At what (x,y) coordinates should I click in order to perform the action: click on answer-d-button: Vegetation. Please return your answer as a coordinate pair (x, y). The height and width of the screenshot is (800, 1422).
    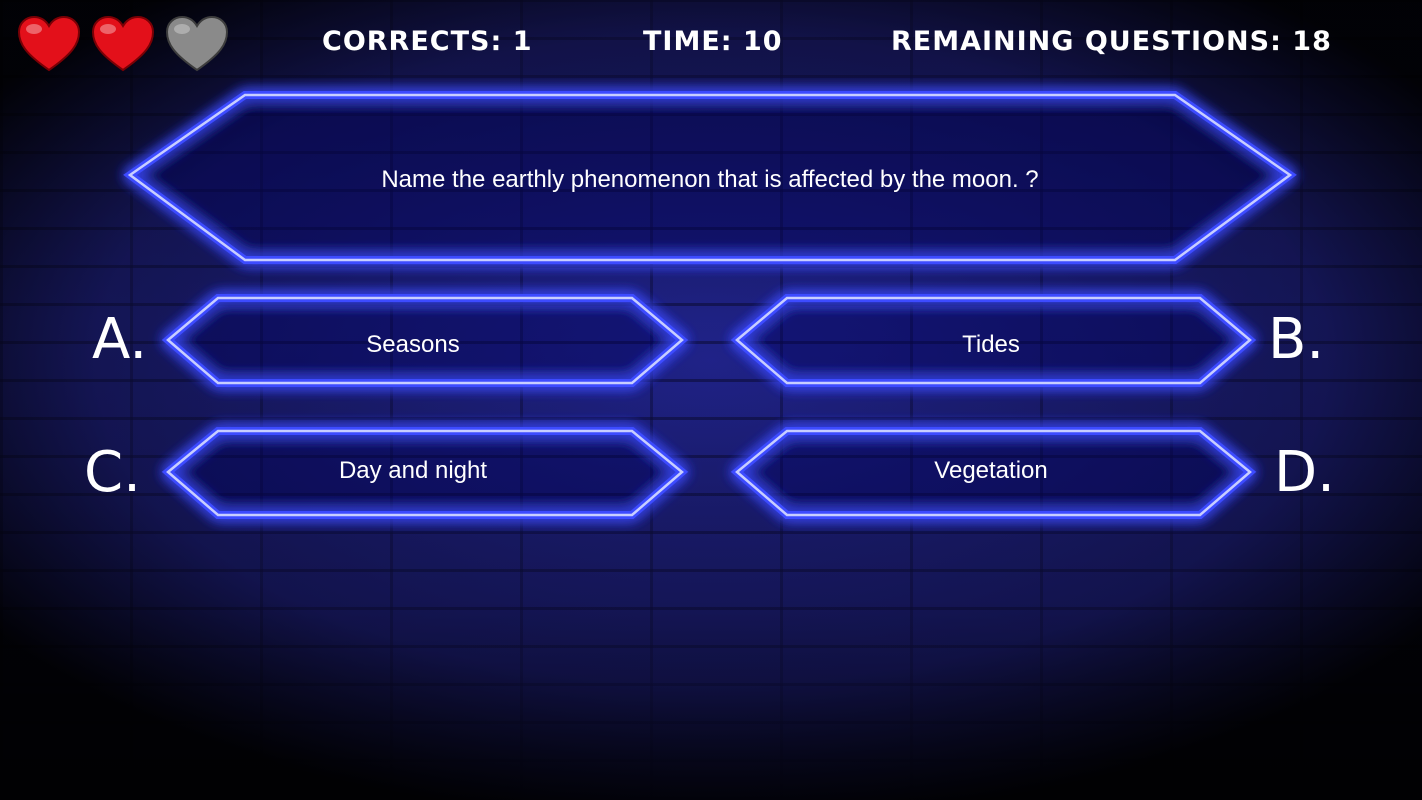
    Looking at the image, I should click on (993, 473).